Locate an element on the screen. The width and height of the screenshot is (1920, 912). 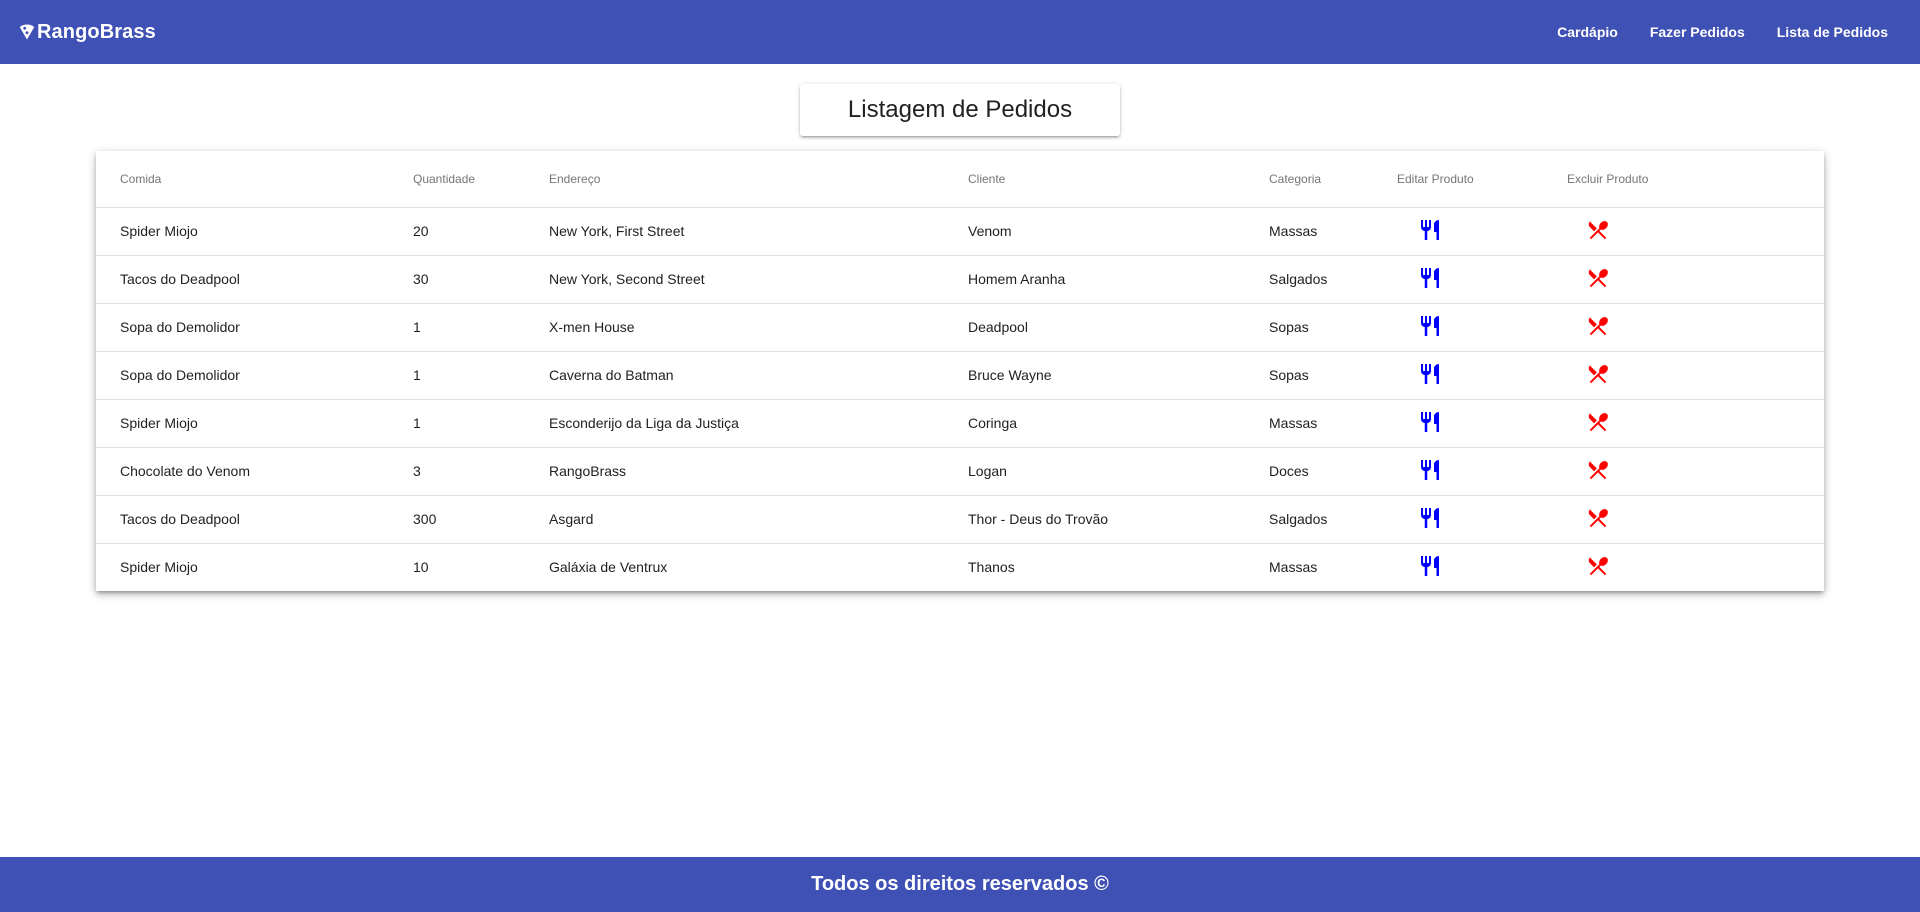
header-quantidade: Quantidade is located at coordinates (481, 179).